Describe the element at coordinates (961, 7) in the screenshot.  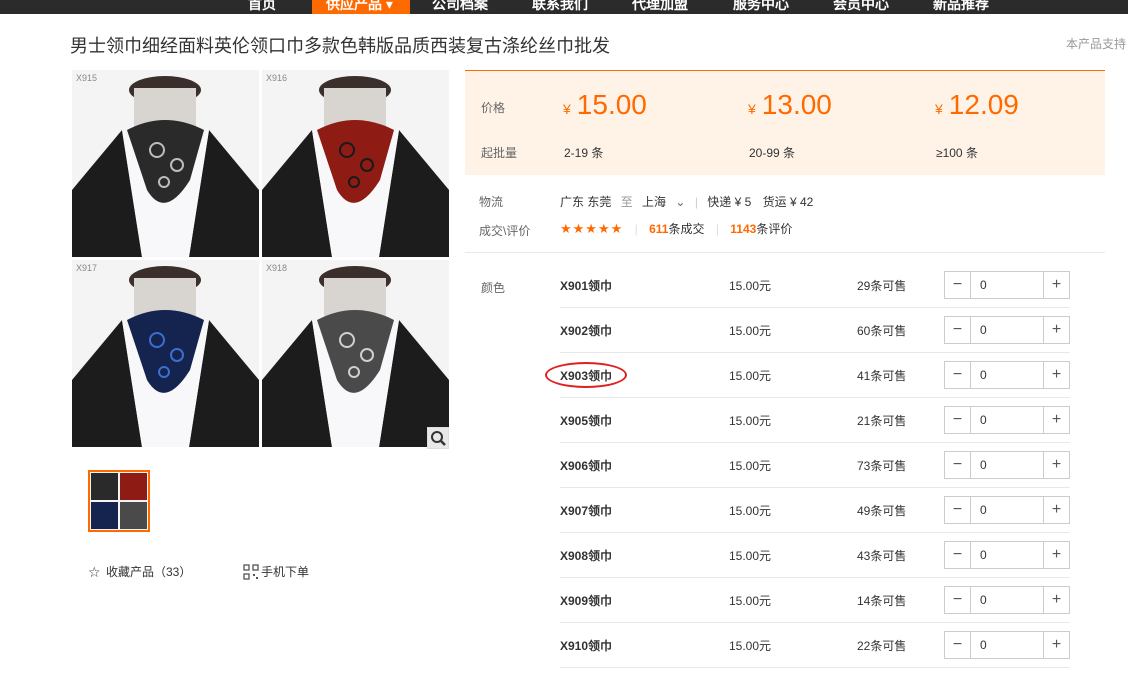
I see `nav-item-new: 新品推荐` at that location.